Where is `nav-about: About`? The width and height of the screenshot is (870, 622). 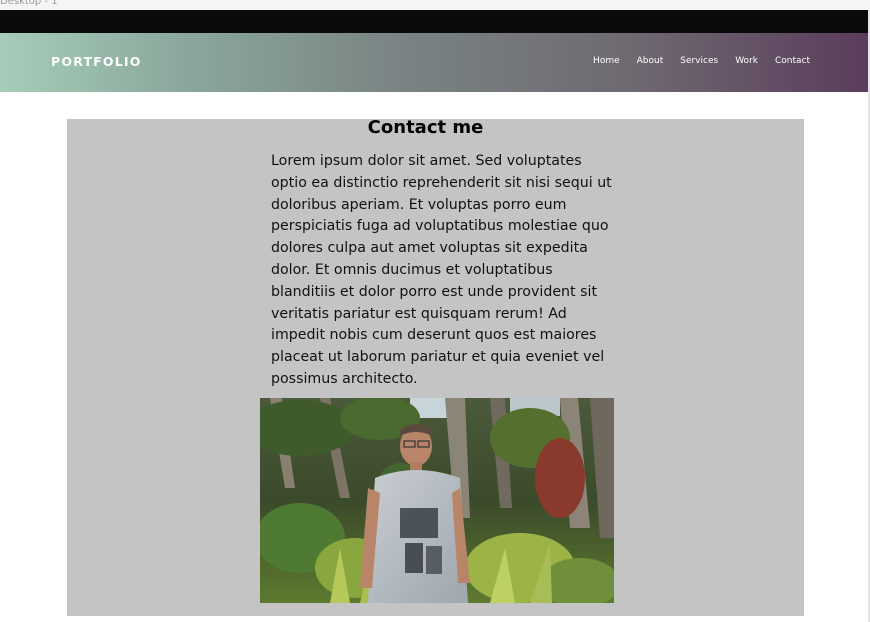 nav-about: About is located at coordinates (650, 61).